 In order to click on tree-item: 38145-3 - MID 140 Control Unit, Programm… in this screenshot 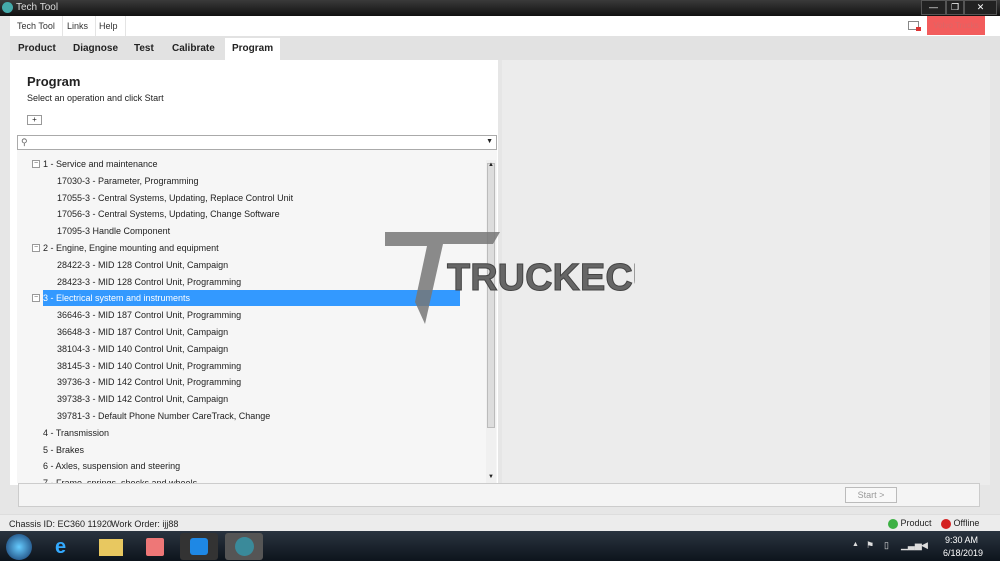, I will do `click(149, 366)`.